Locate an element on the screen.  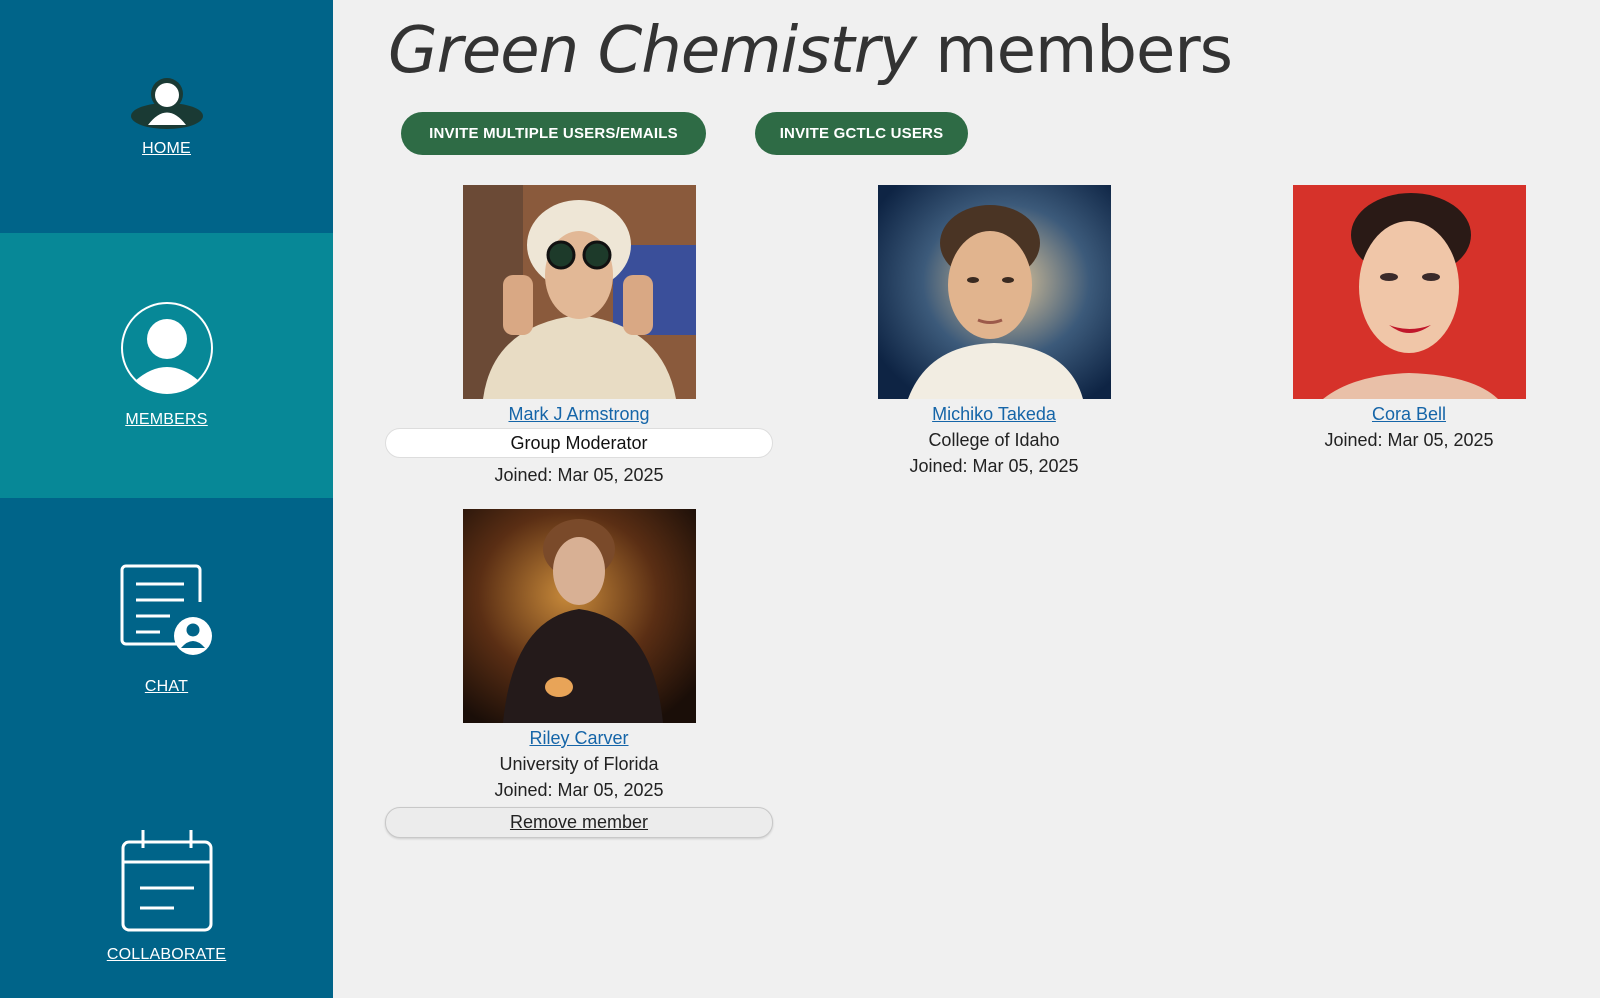
page-title: Green Chemistry members is located at coordinates (810, 51).